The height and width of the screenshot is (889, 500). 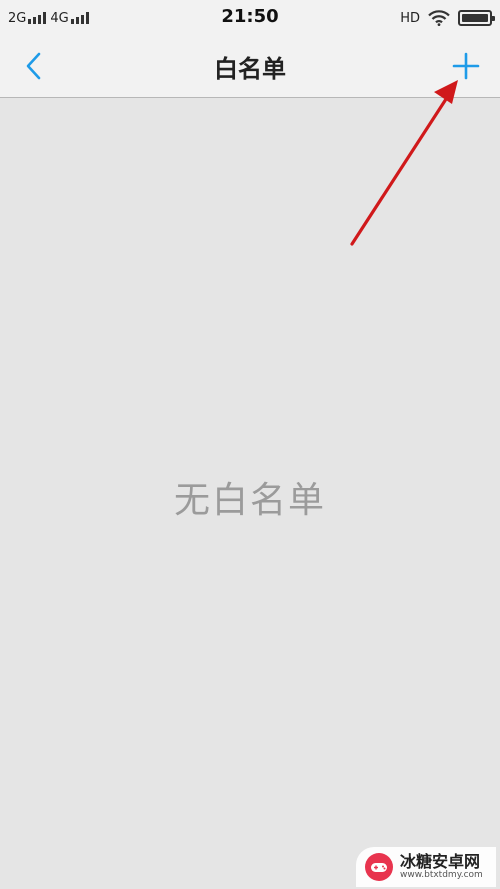 What do you see at coordinates (410, 18) in the screenshot?
I see `hd-label: HD` at bounding box center [410, 18].